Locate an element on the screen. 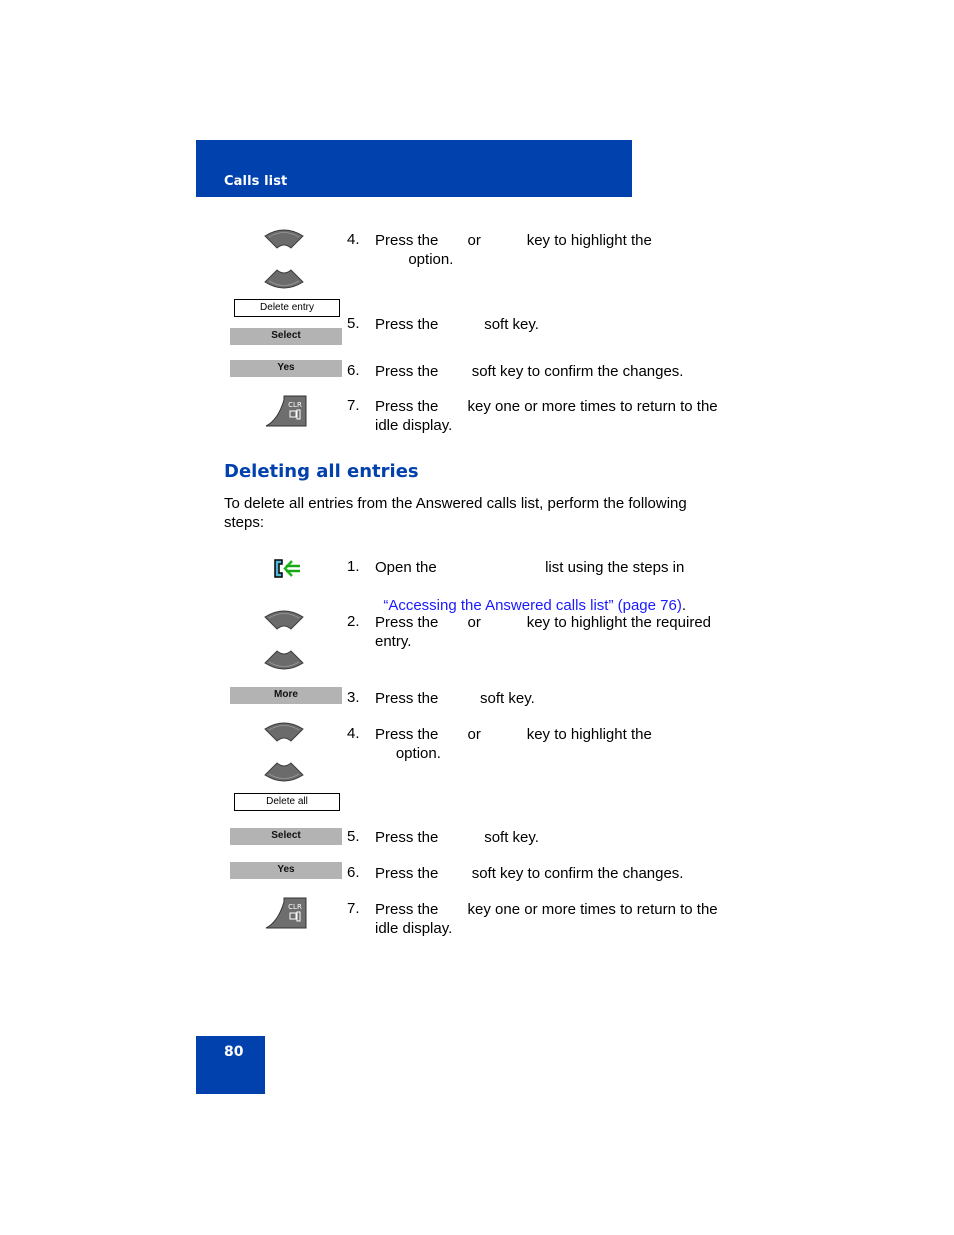 The width and height of the screenshot is (954, 1235). softkey-more: More is located at coordinates (286, 695).